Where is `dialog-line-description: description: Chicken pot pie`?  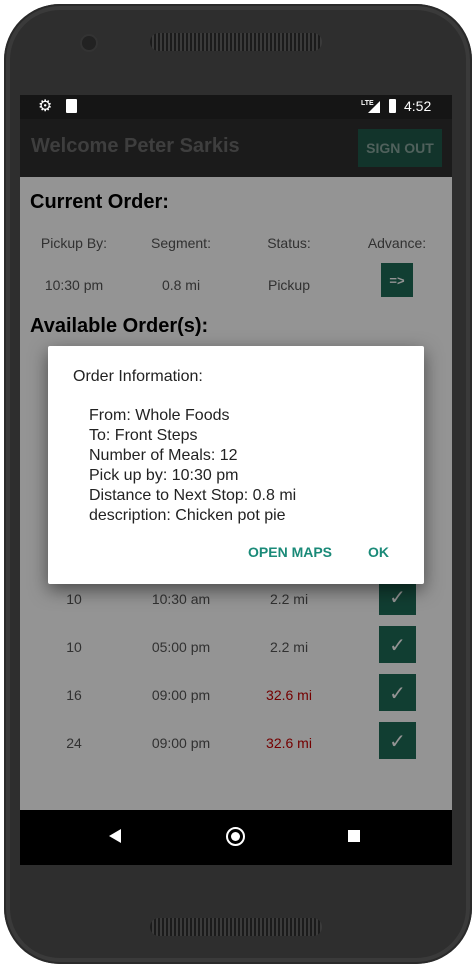
dialog-line-description: description: Chicken pot pie is located at coordinates (187, 515).